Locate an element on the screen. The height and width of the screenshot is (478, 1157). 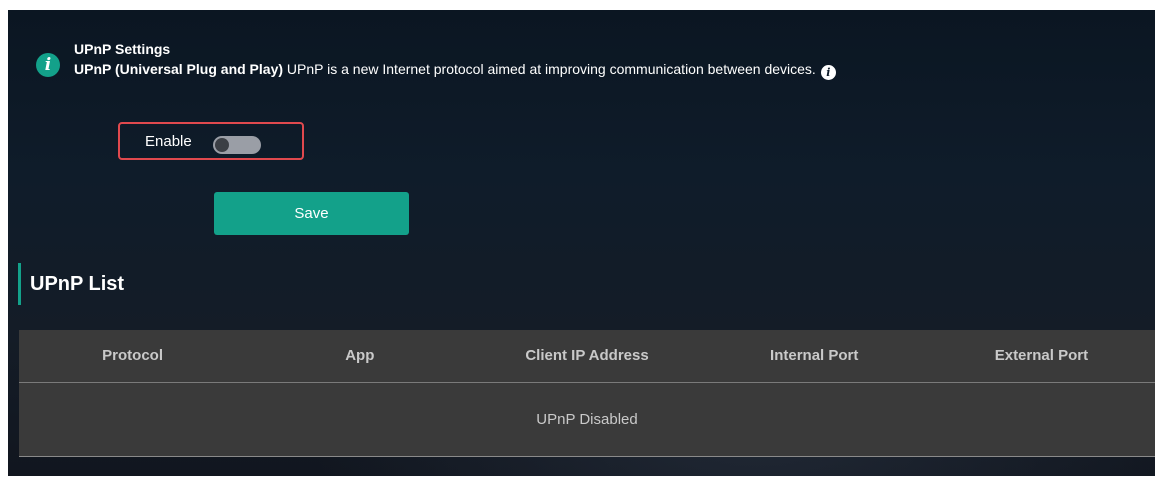
column-header-app: App is located at coordinates (360, 355).